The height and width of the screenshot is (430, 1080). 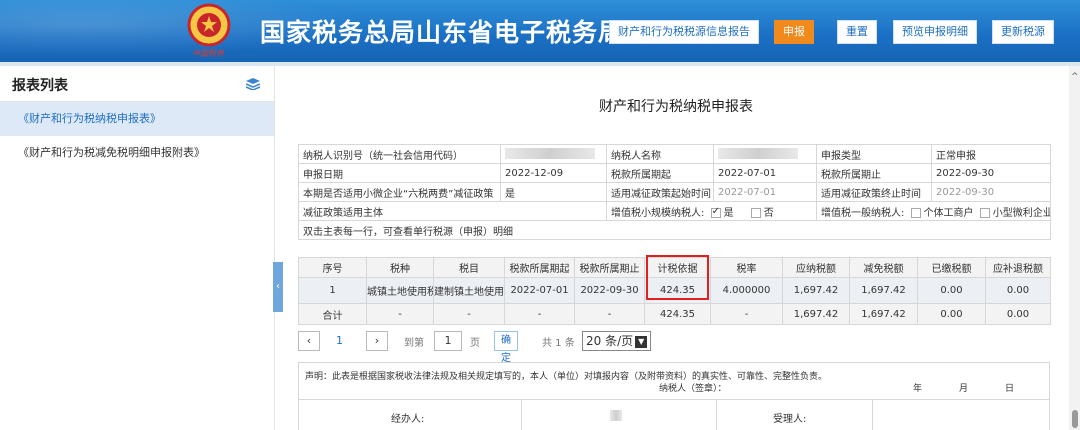 I want to click on vertical-scrollbar, so click(x=1074, y=248).